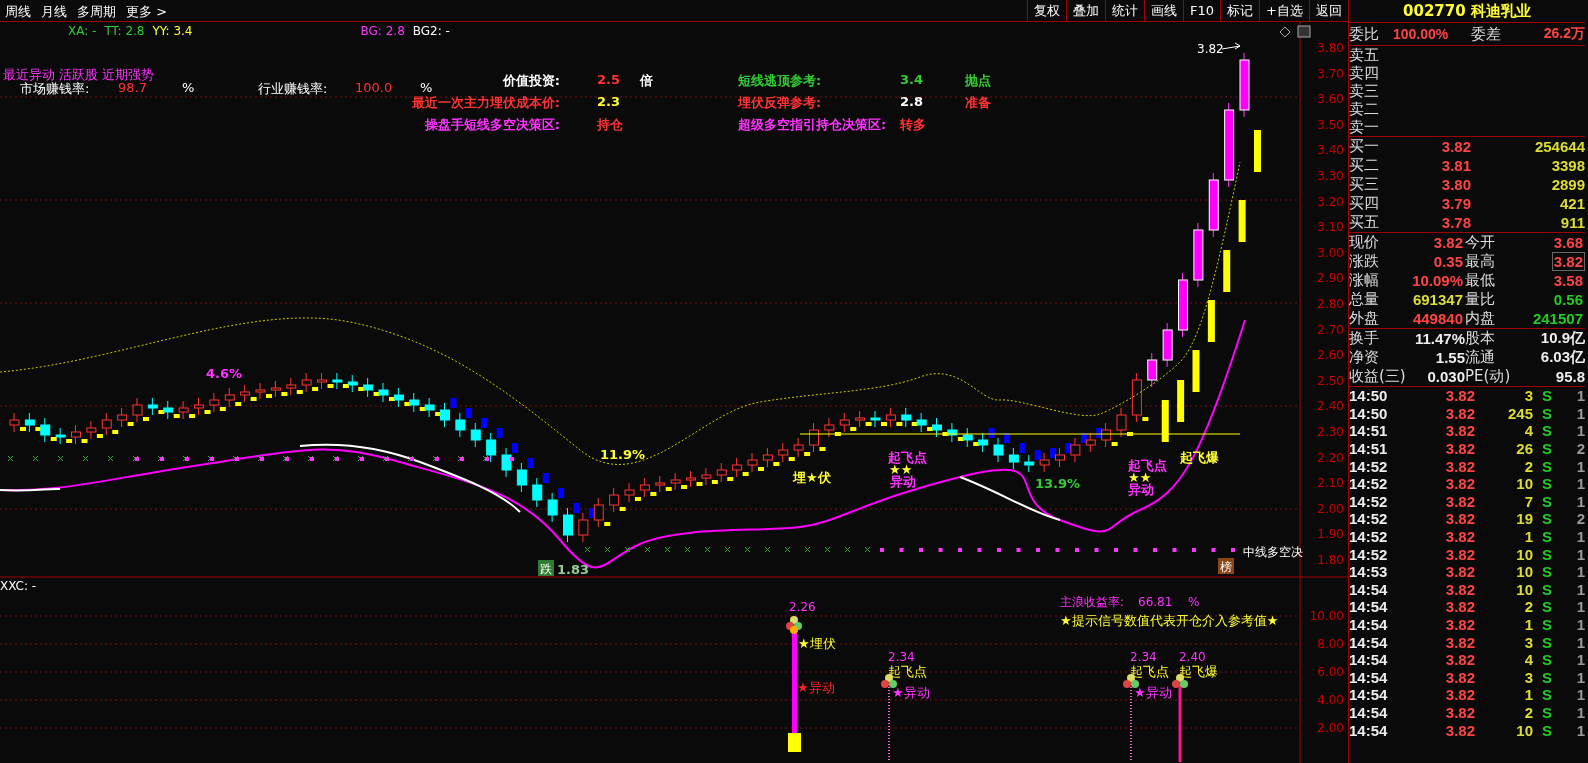  I want to click on price-axis-label: 3.10, so click(1330, 227).